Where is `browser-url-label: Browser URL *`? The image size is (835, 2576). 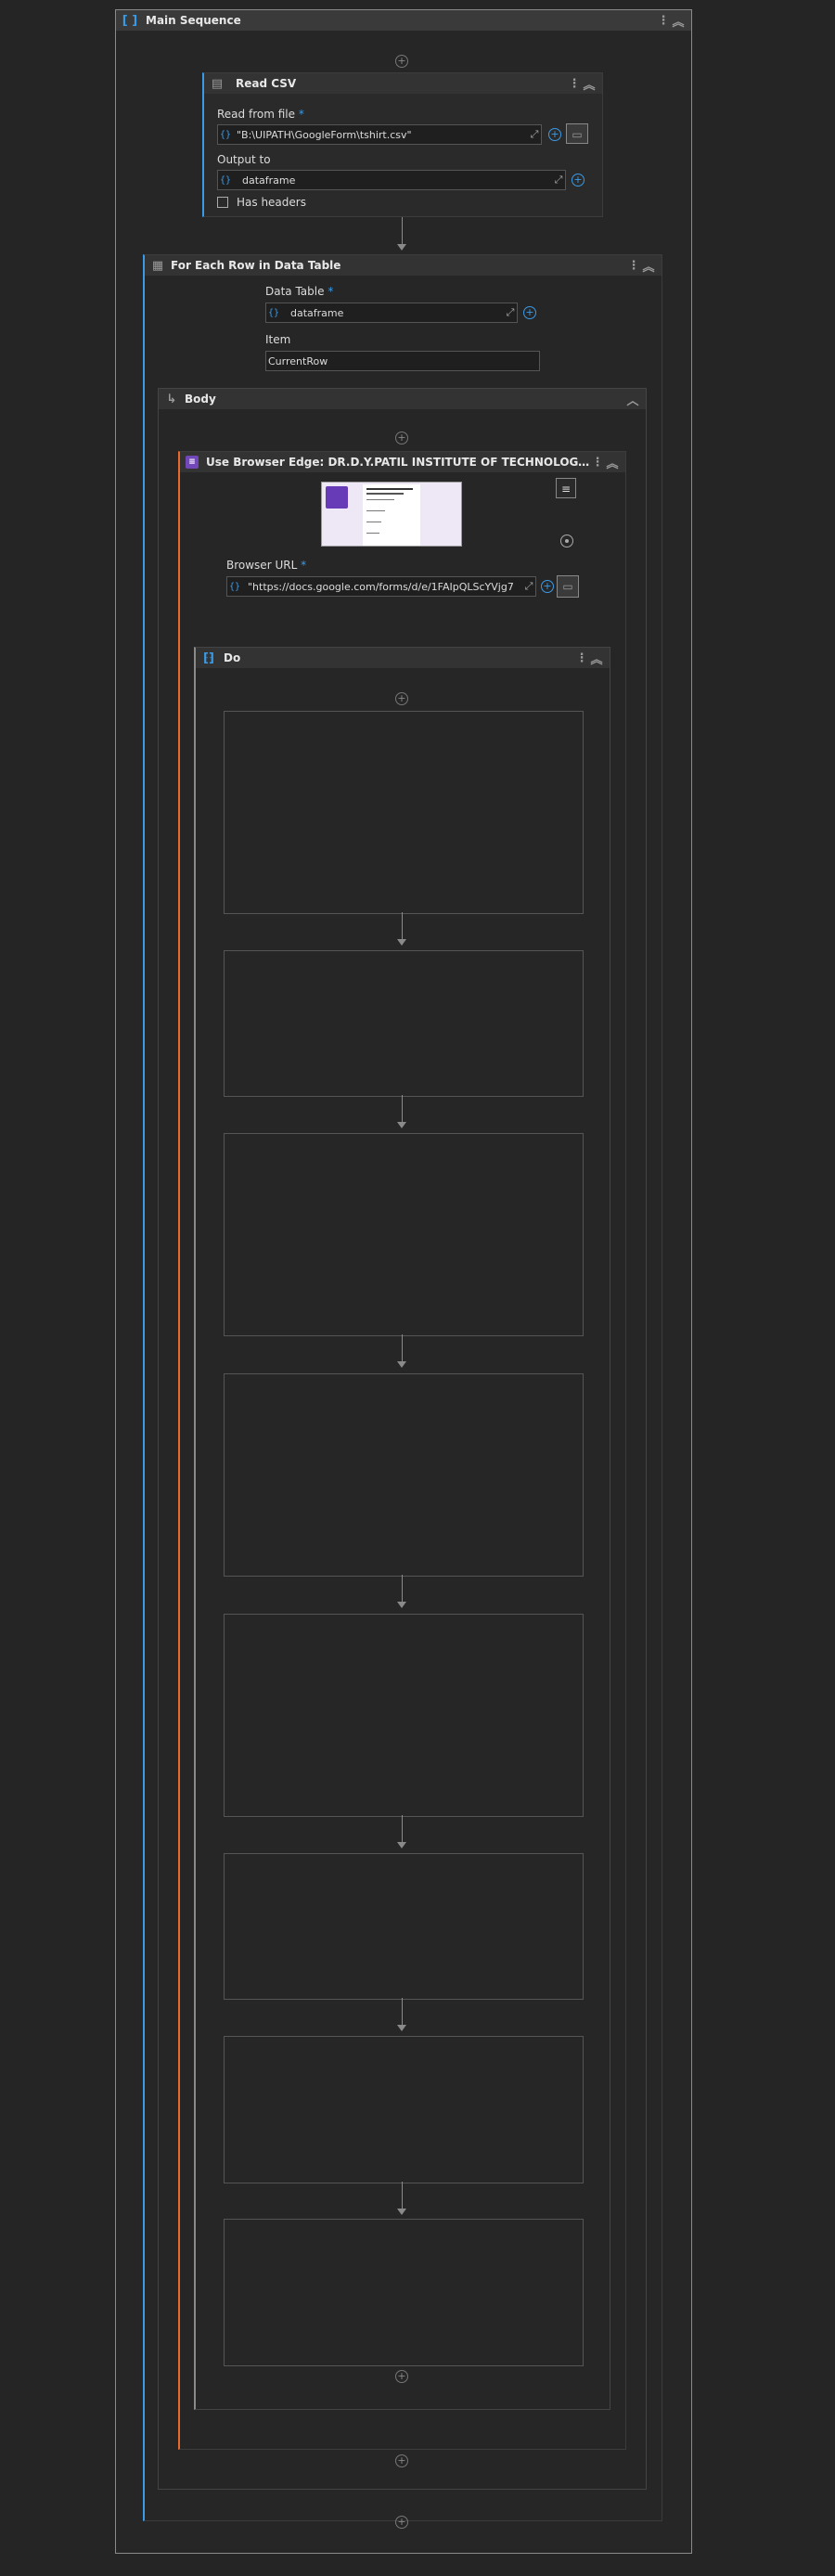 browser-url-label: Browser URL * is located at coordinates (266, 565).